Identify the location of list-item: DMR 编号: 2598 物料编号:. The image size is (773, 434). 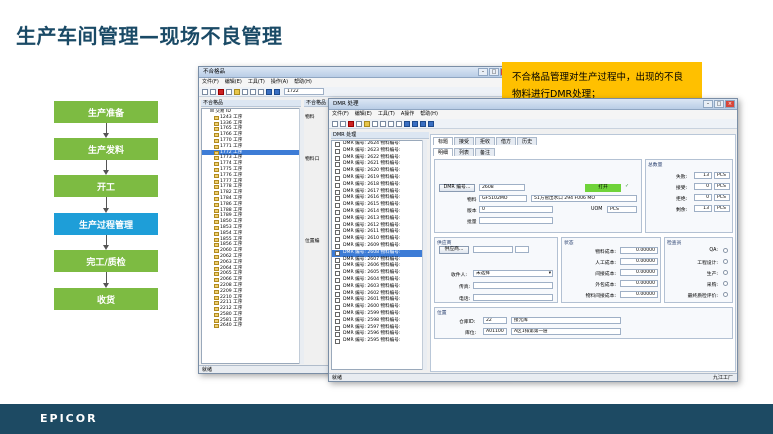
(379, 321).